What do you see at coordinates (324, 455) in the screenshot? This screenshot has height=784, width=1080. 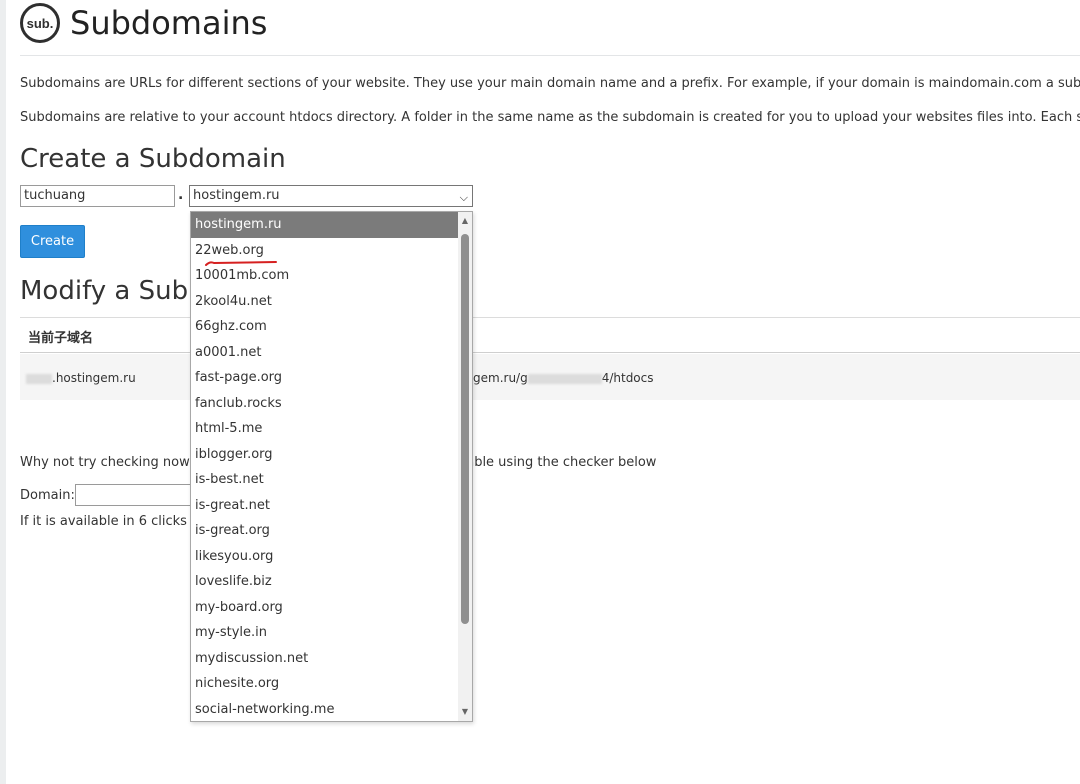 I see `domain-option: iblogger.org` at bounding box center [324, 455].